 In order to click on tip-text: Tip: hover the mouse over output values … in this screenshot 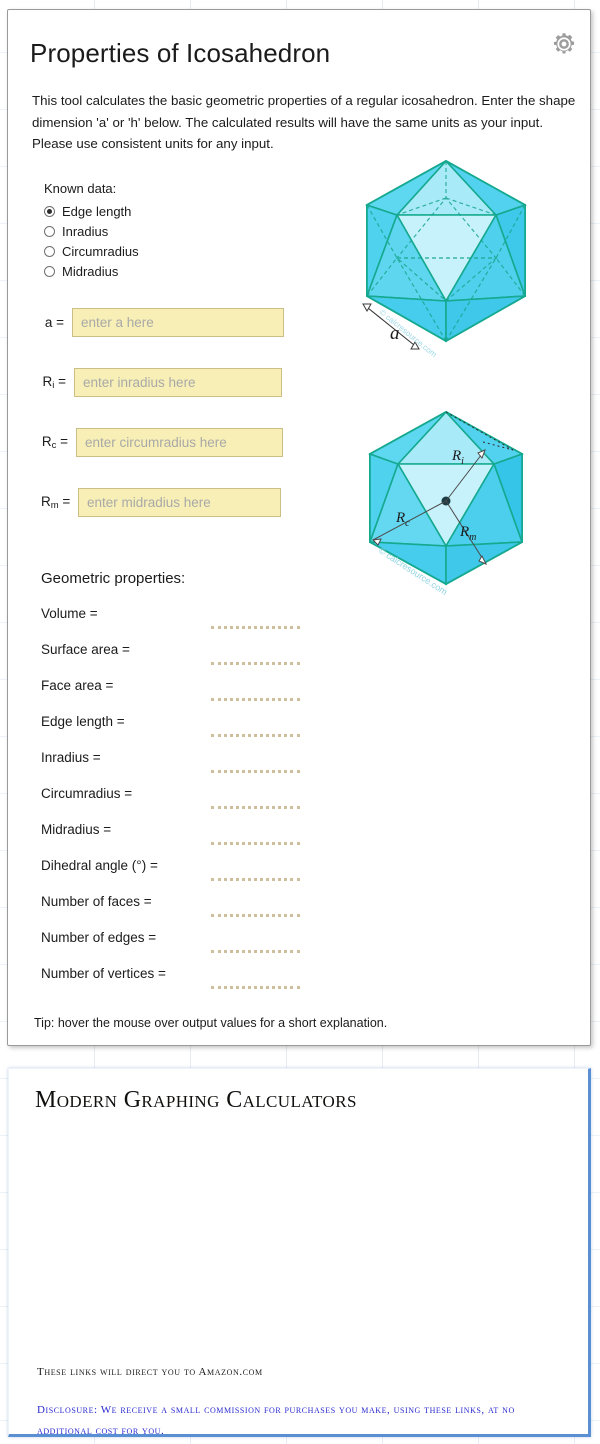, I will do `click(211, 1023)`.